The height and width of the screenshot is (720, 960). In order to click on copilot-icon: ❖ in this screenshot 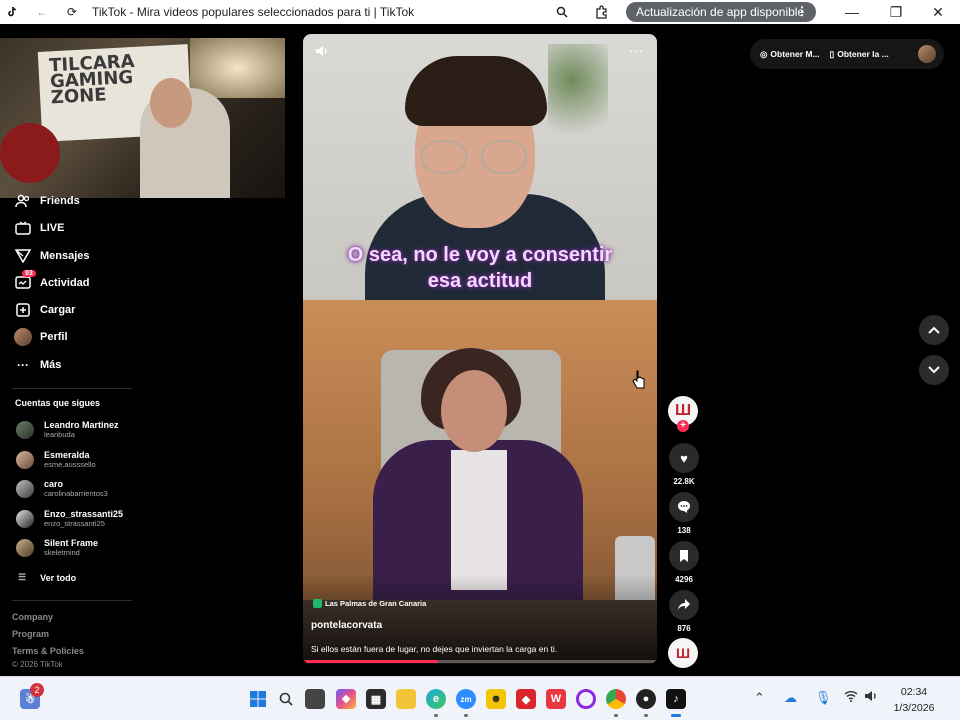, I will do `click(346, 699)`.